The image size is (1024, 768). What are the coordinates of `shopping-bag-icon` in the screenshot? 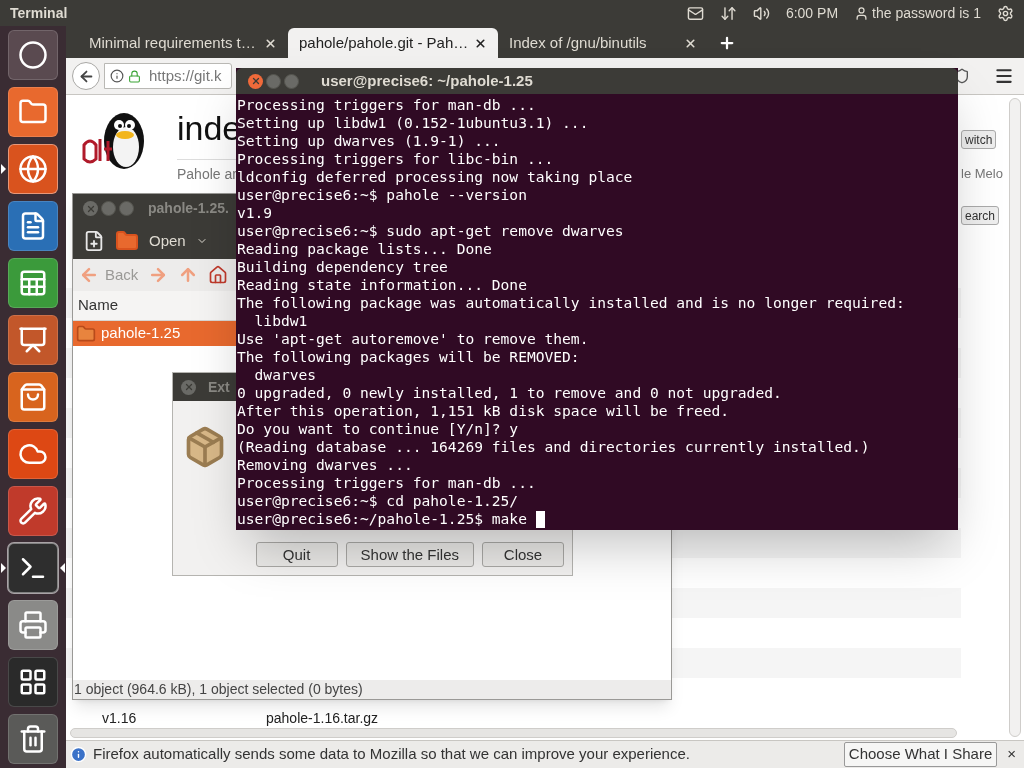 It's located at (33, 397).